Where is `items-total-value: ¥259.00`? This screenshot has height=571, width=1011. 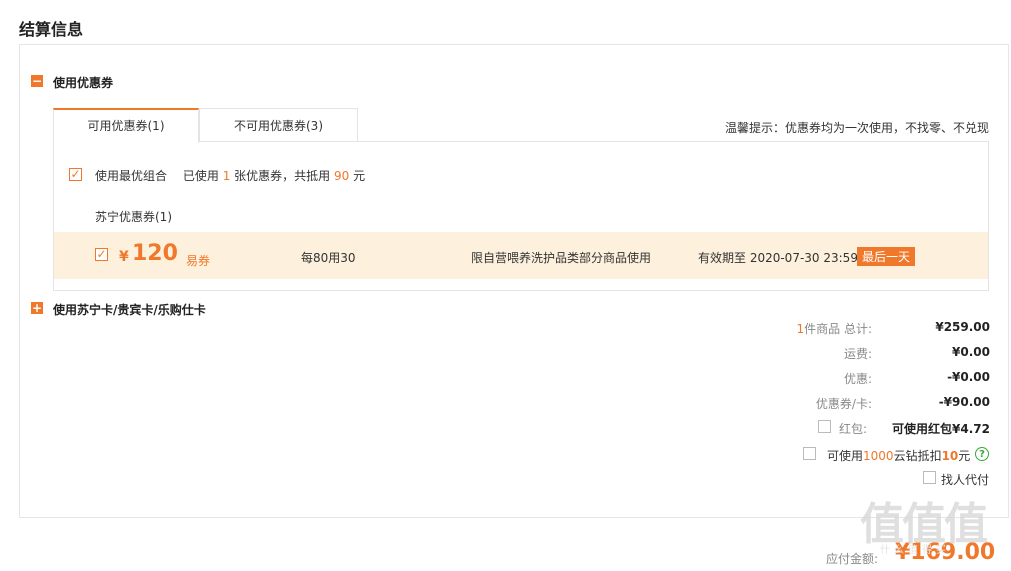 items-total-value: ¥259.00 is located at coordinates (962, 327).